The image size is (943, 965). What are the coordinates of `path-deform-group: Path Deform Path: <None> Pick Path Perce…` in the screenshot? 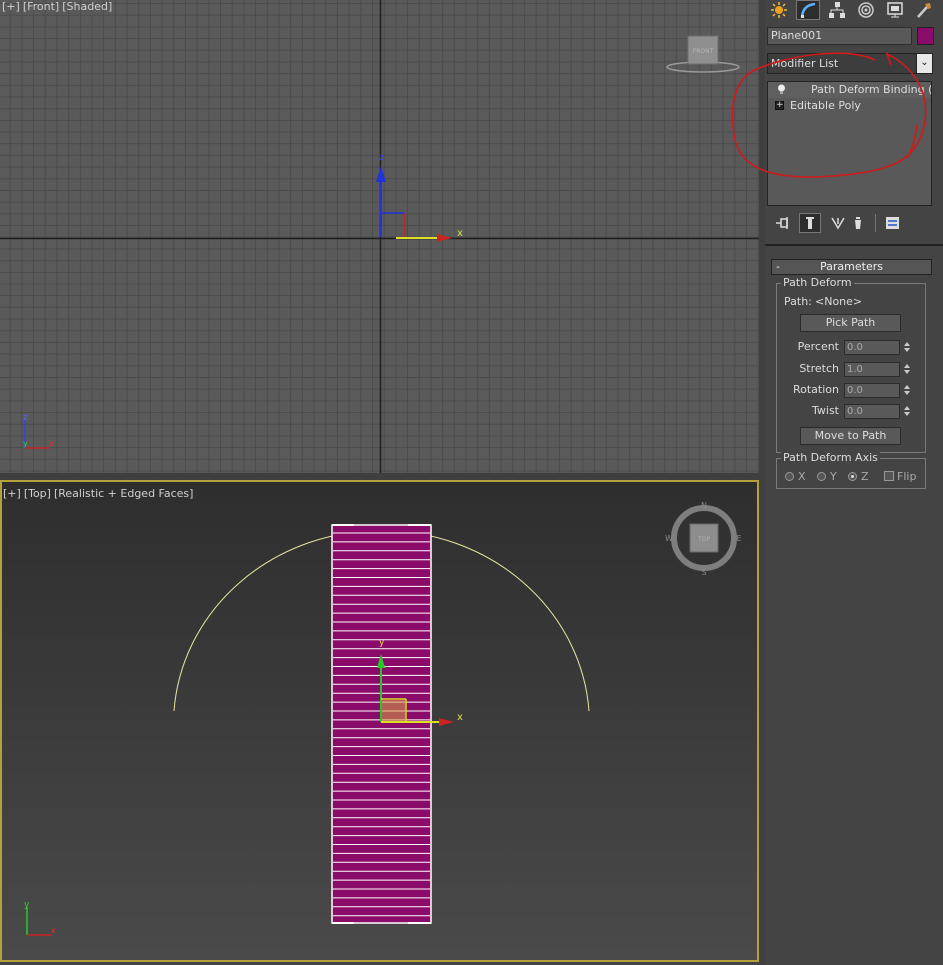 It's located at (851, 364).